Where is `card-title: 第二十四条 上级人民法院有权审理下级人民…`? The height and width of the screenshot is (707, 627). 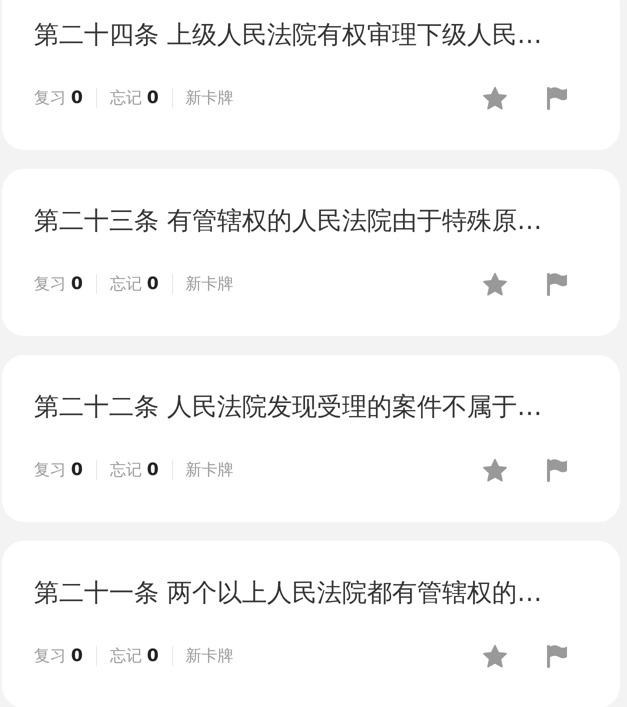 card-title: 第二十四条 上级人民法院有权审理下级人民… is located at coordinates (288, 35).